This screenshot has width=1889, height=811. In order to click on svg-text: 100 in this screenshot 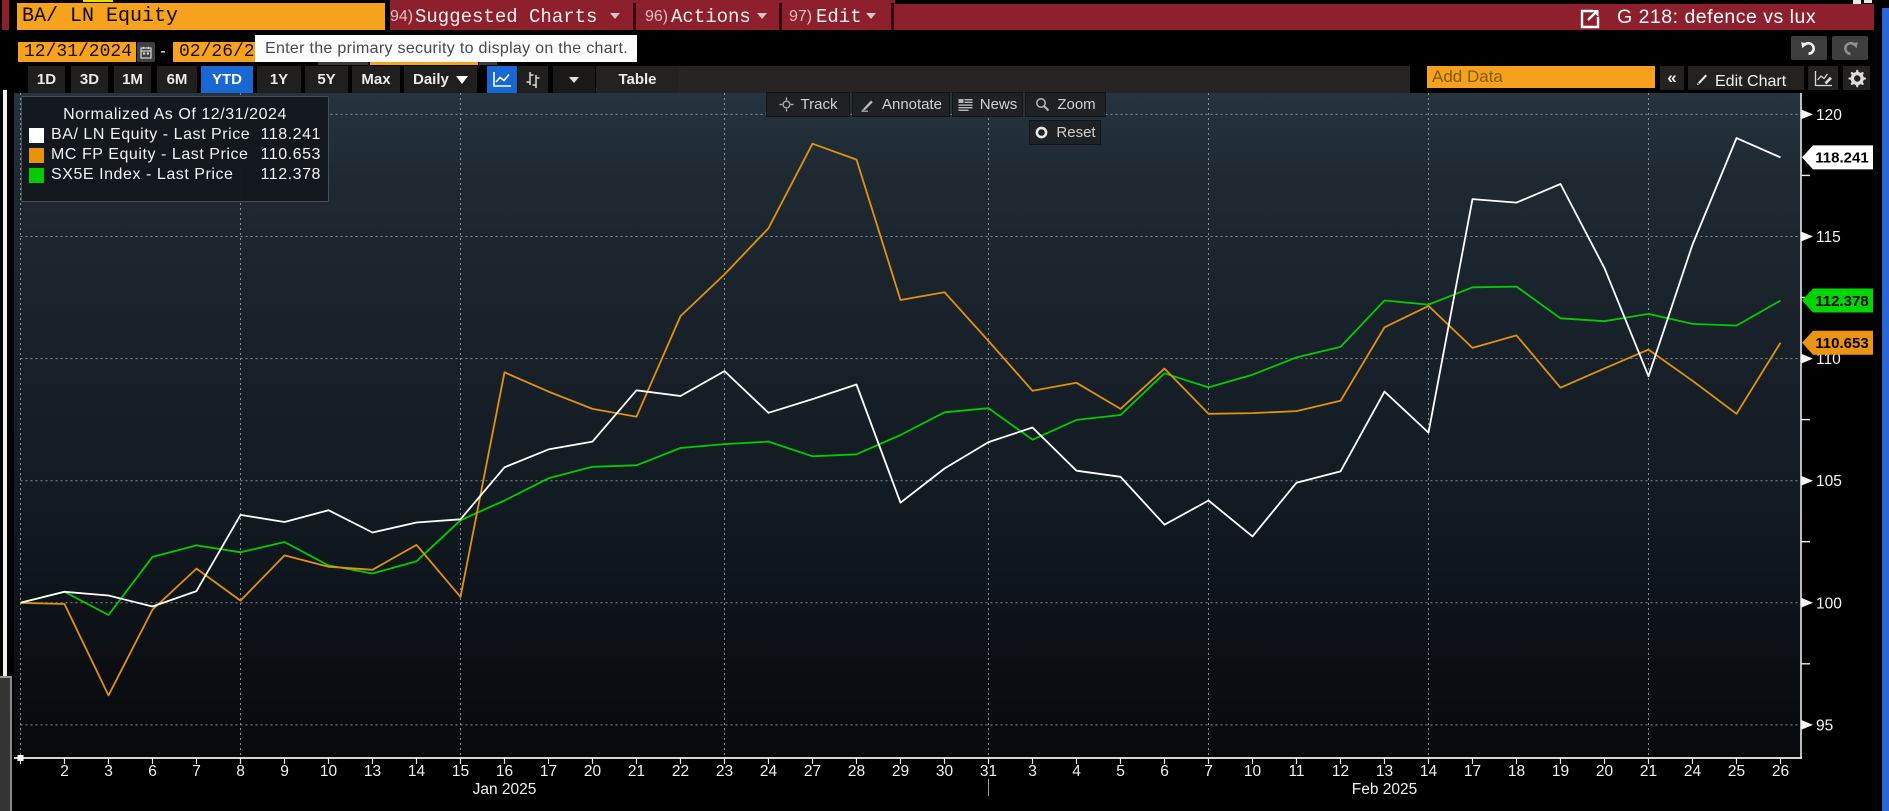, I will do `click(1829, 603)`.